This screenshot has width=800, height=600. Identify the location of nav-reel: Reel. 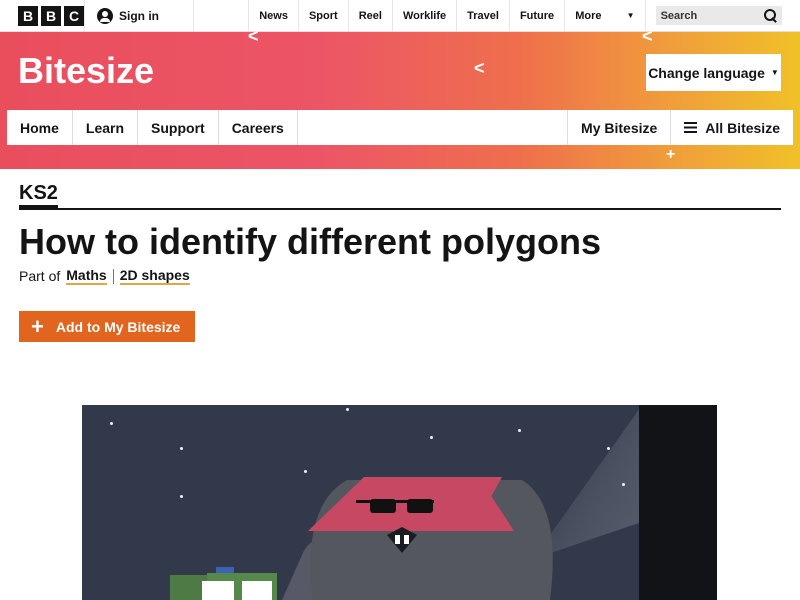
(371, 15).